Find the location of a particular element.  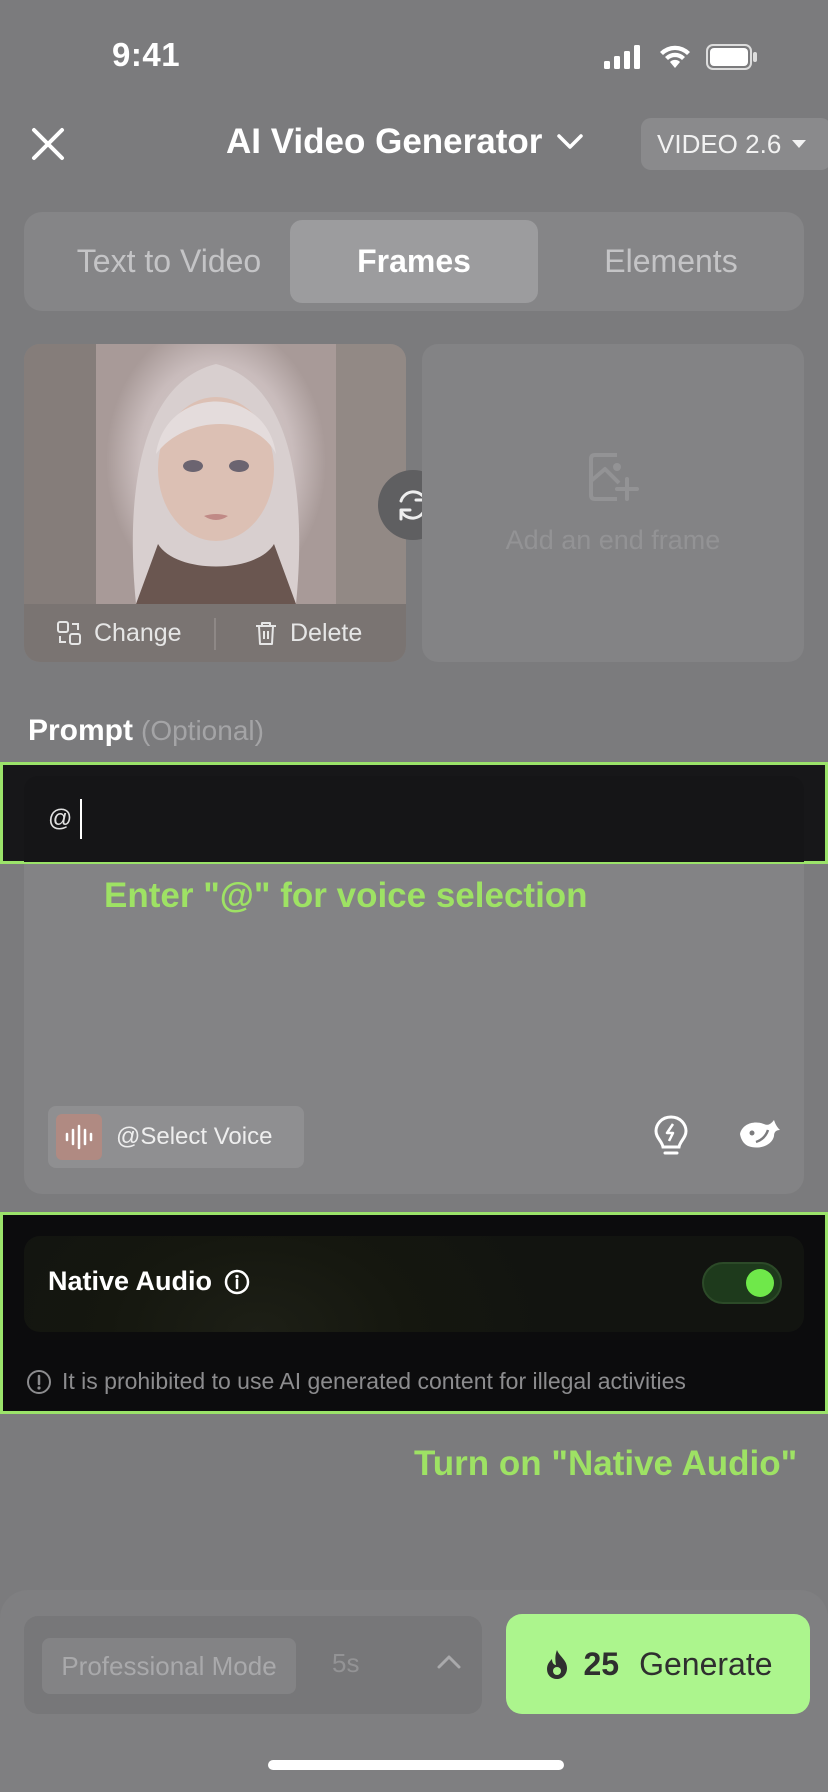

generate-button: 25 Generate is located at coordinates (658, 1664).